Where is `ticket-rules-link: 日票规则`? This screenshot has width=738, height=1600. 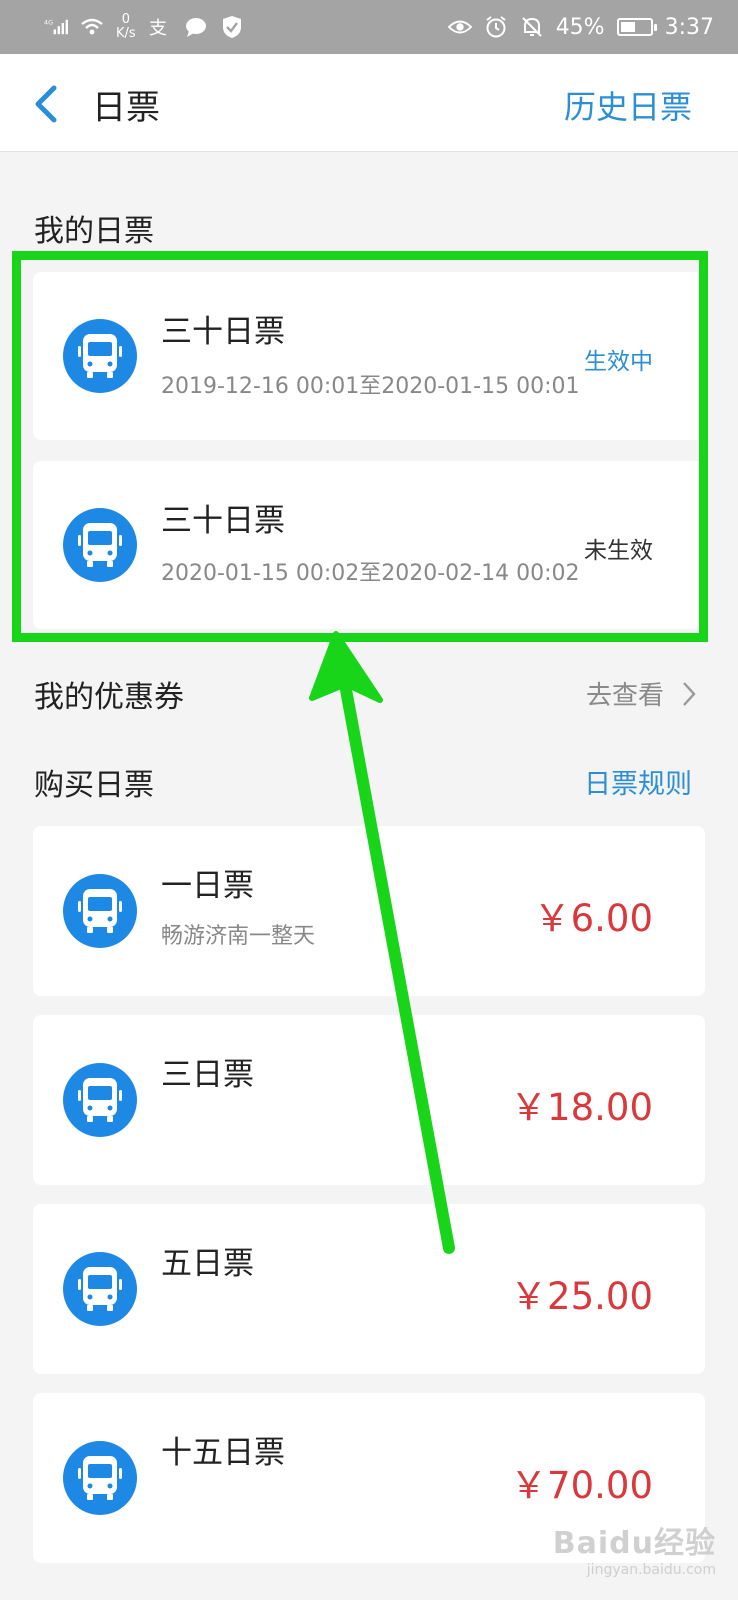
ticket-rules-link: 日票规则 is located at coordinates (638, 781).